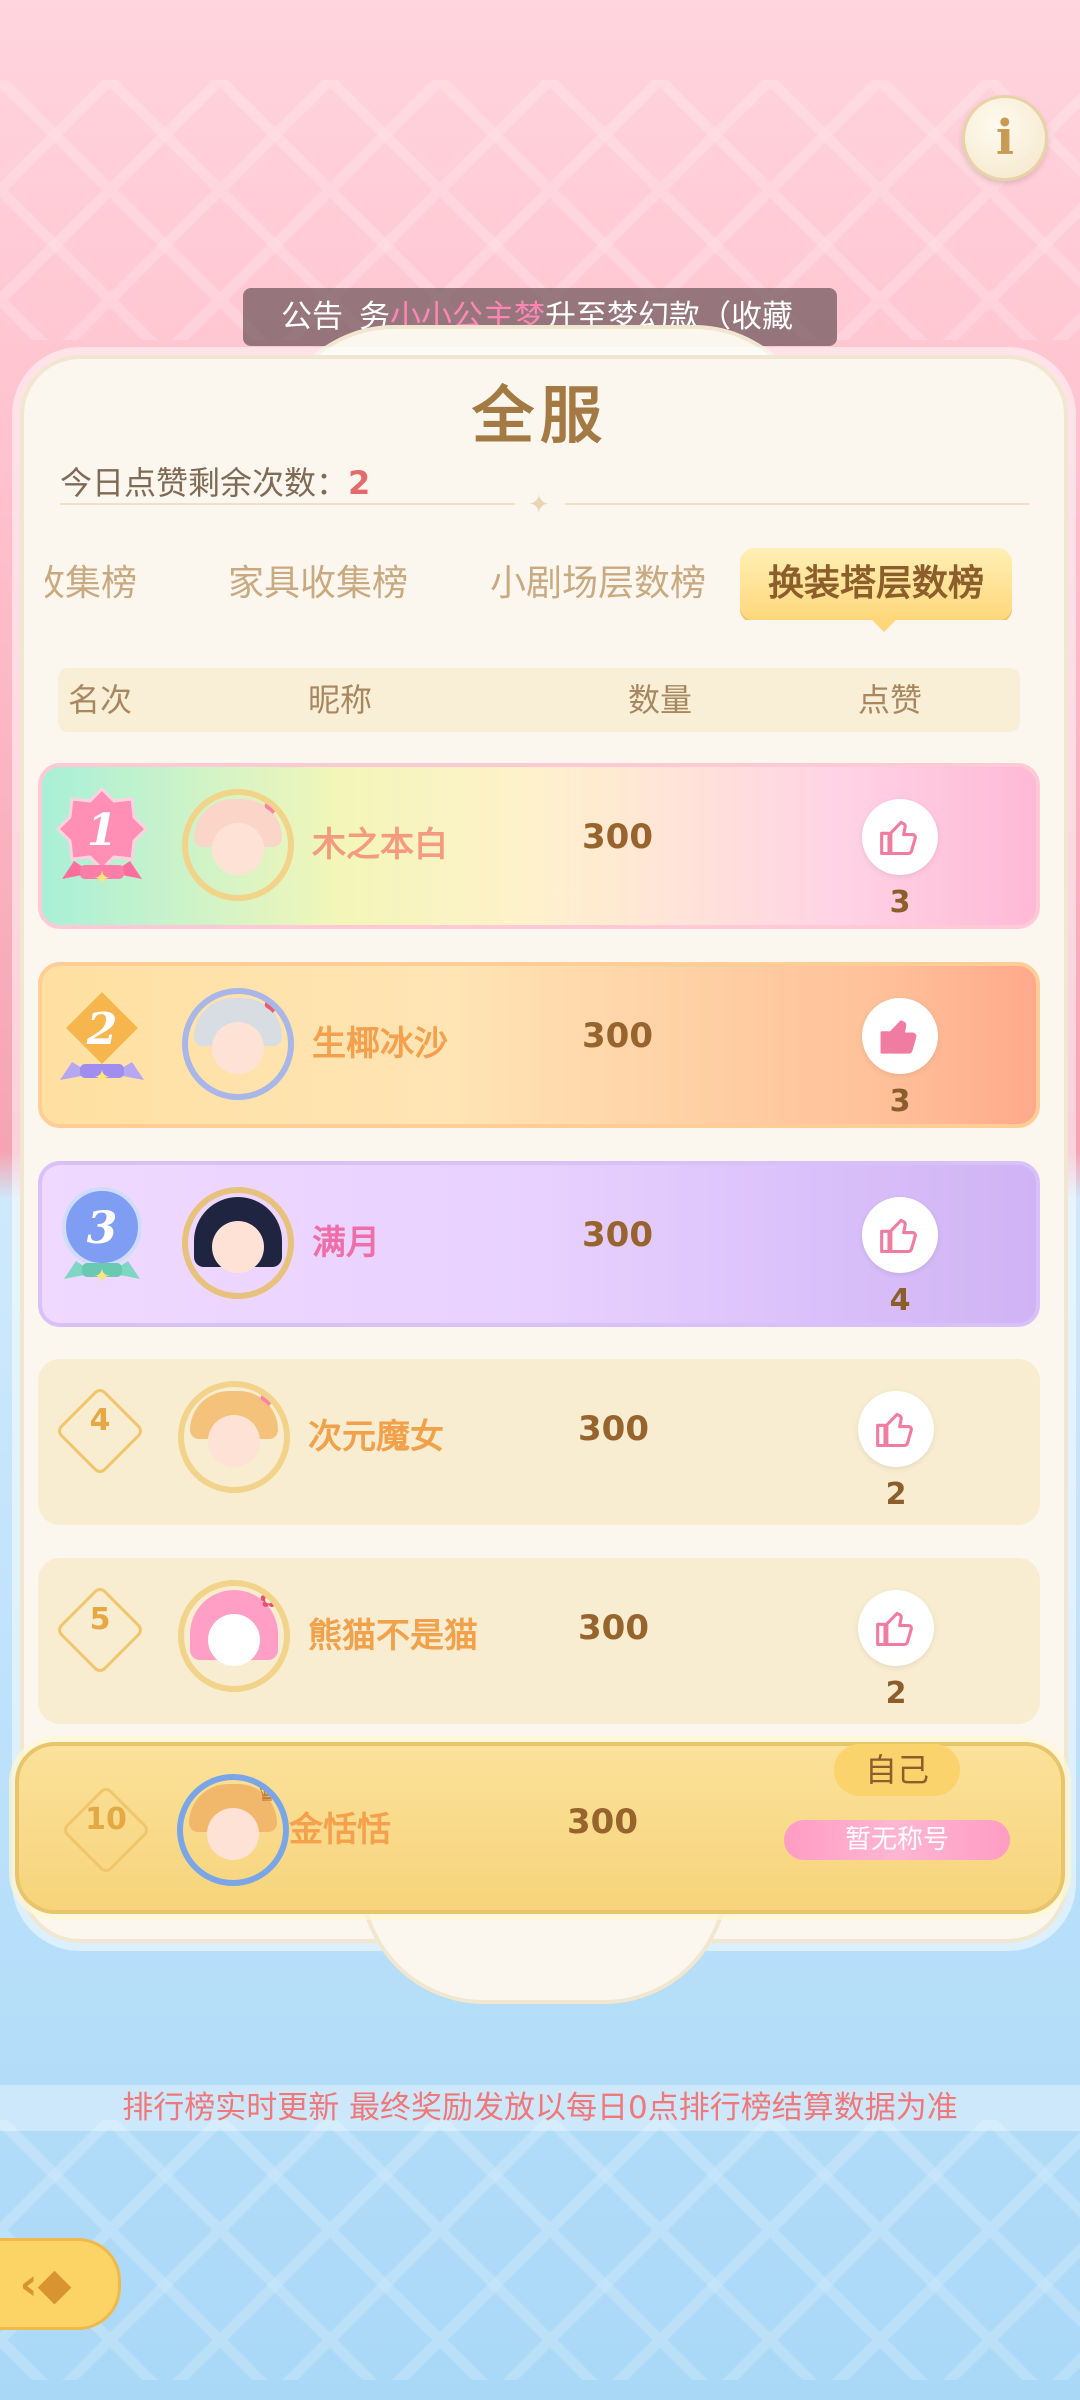 Image resolution: width=1080 pixels, height=2400 pixels. What do you see at coordinates (233, 1830) in the screenshot?
I see `self-avatar: ♛` at bounding box center [233, 1830].